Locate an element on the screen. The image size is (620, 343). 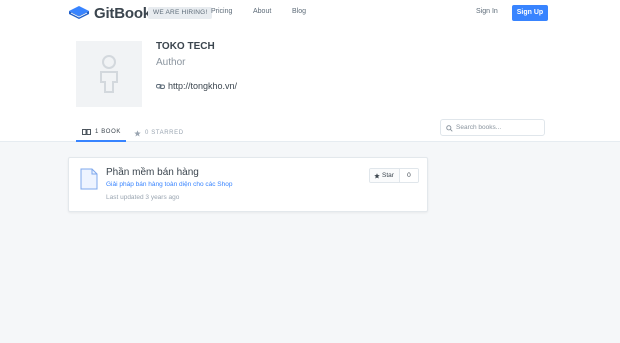
link-icon is located at coordinates (160, 86).